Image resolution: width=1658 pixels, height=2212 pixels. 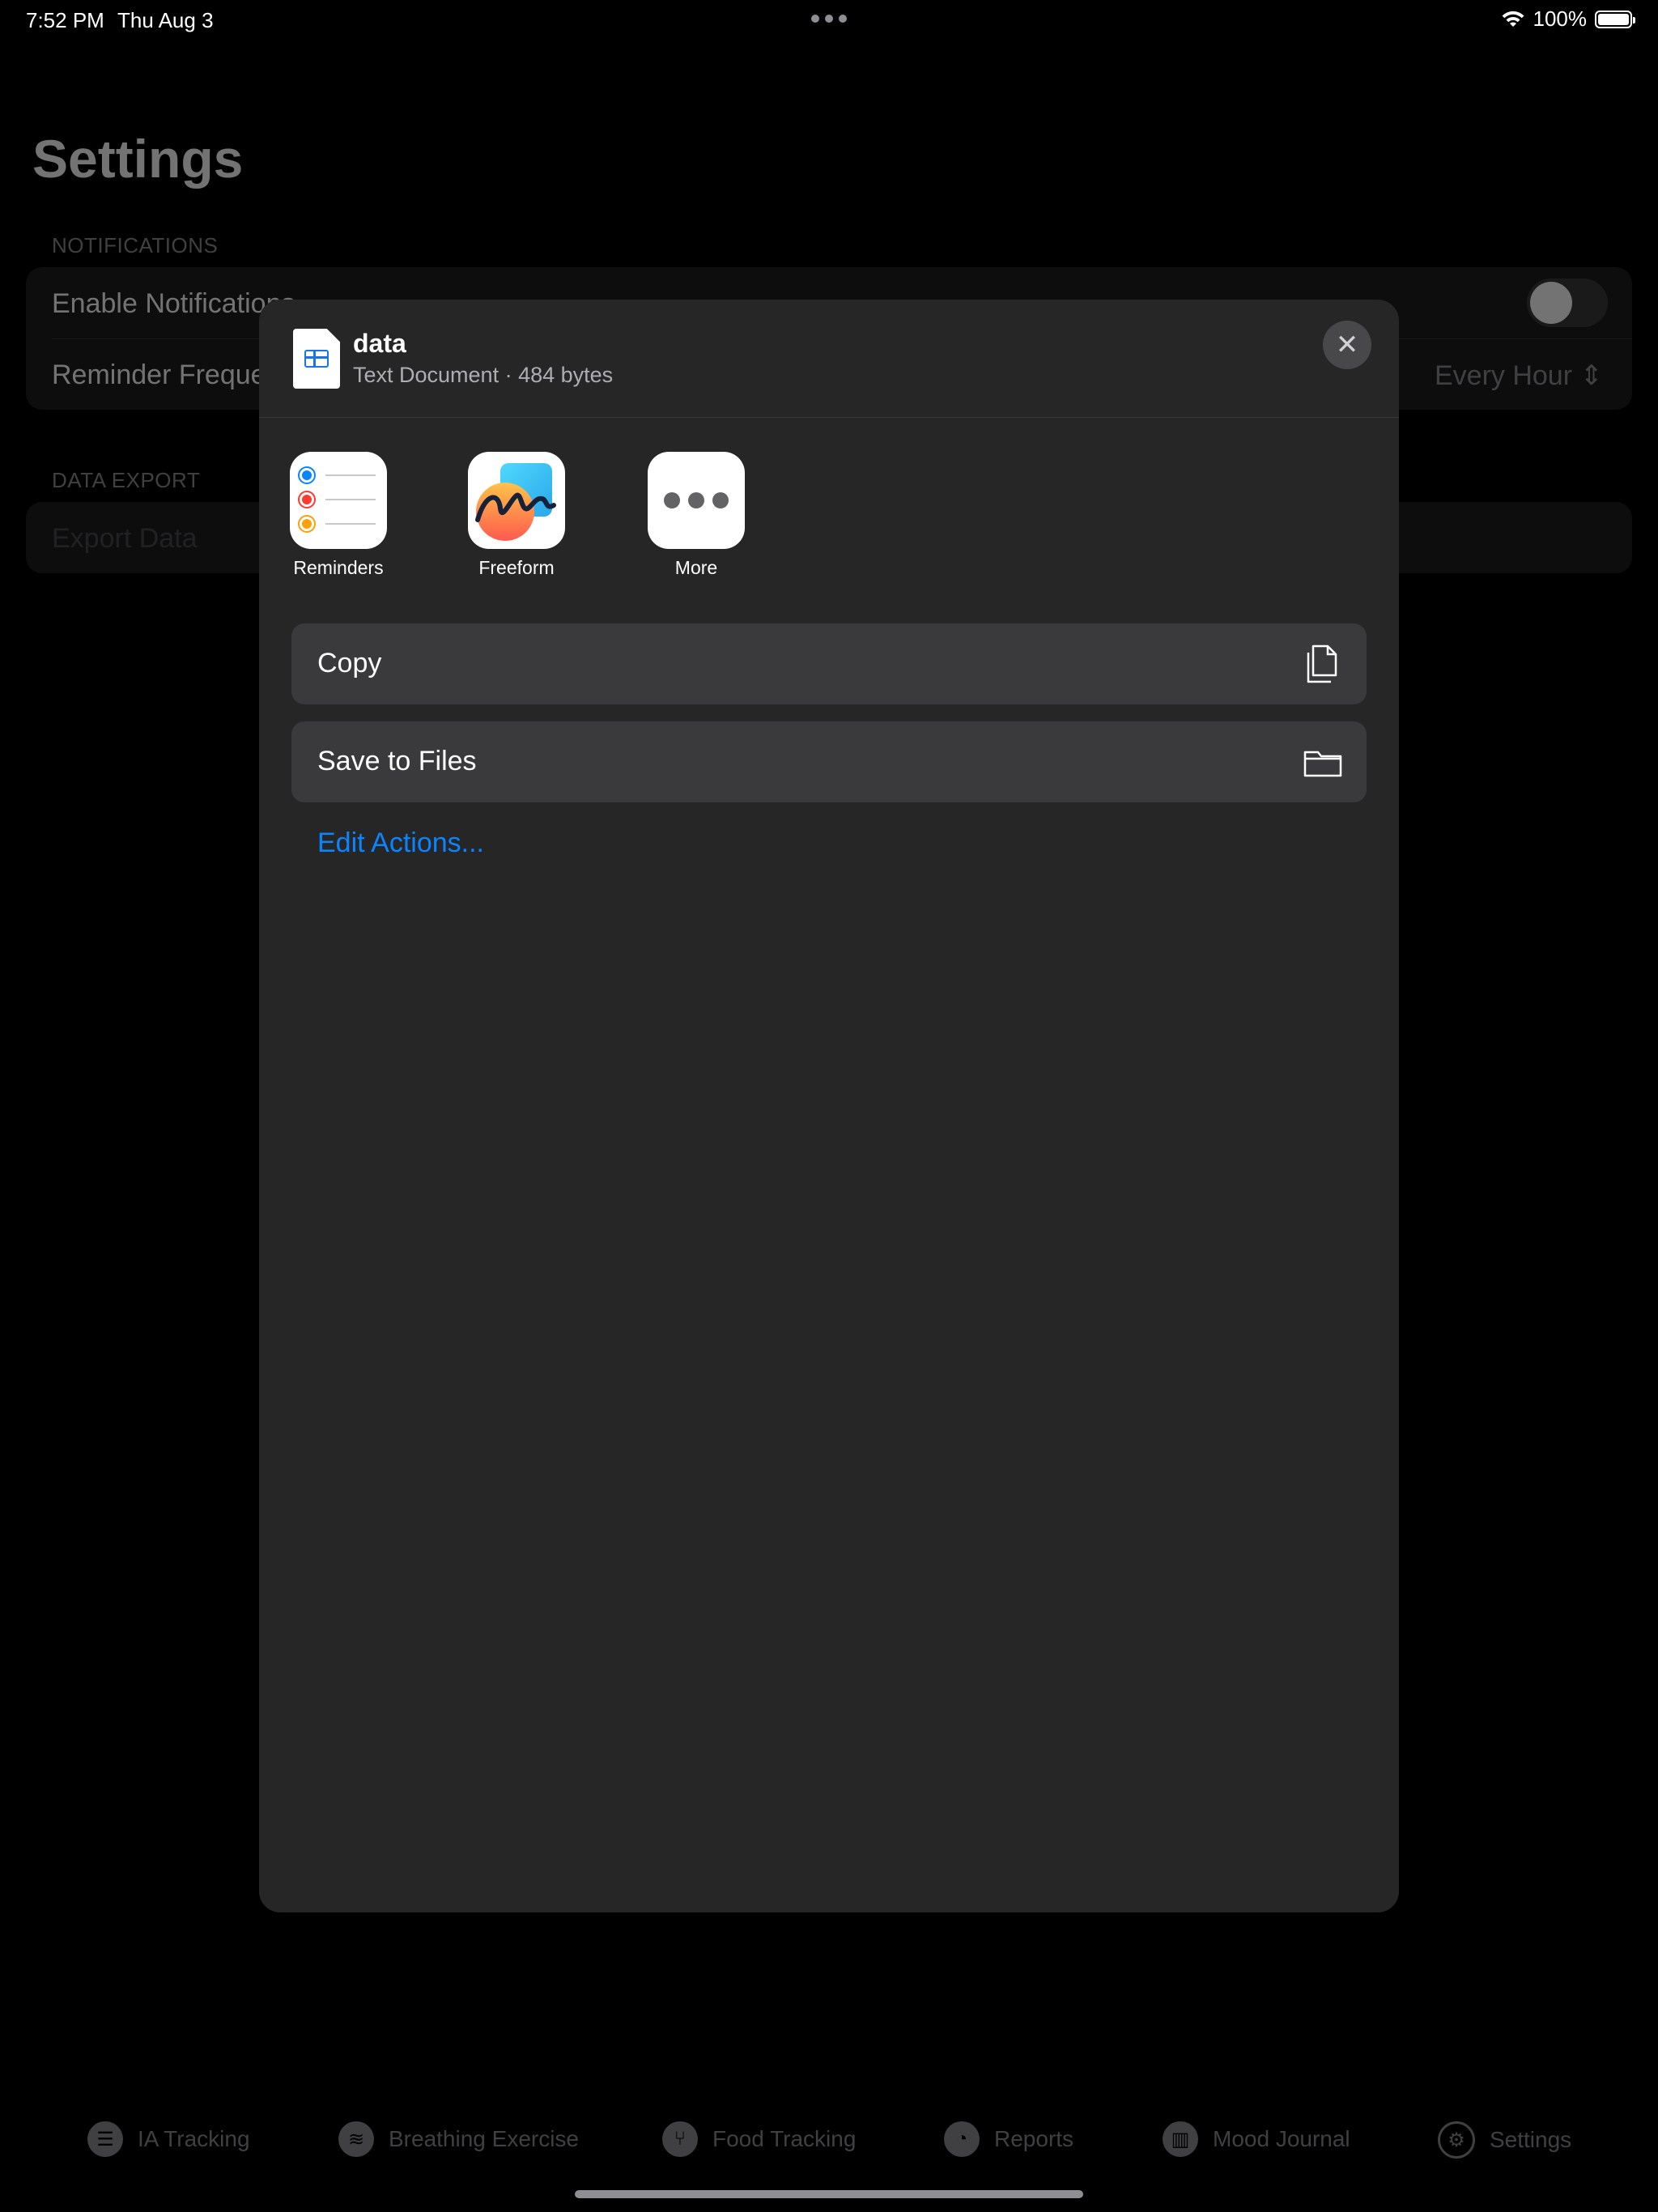 I want to click on tab-ia-tracking: ☰ IA Tracking, so click(x=168, y=2139).